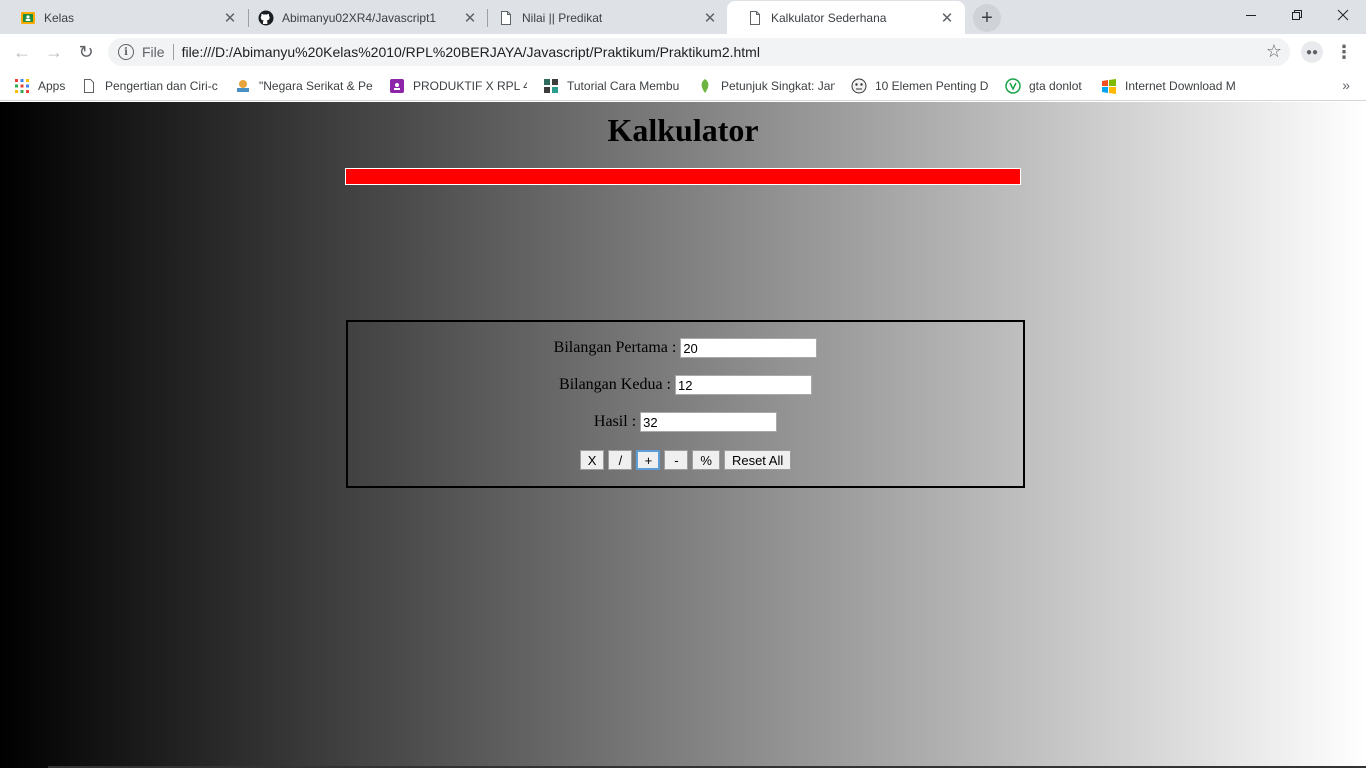 The height and width of the screenshot is (768, 1366). I want to click on page-title: Kalkulator, so click(683, 130).